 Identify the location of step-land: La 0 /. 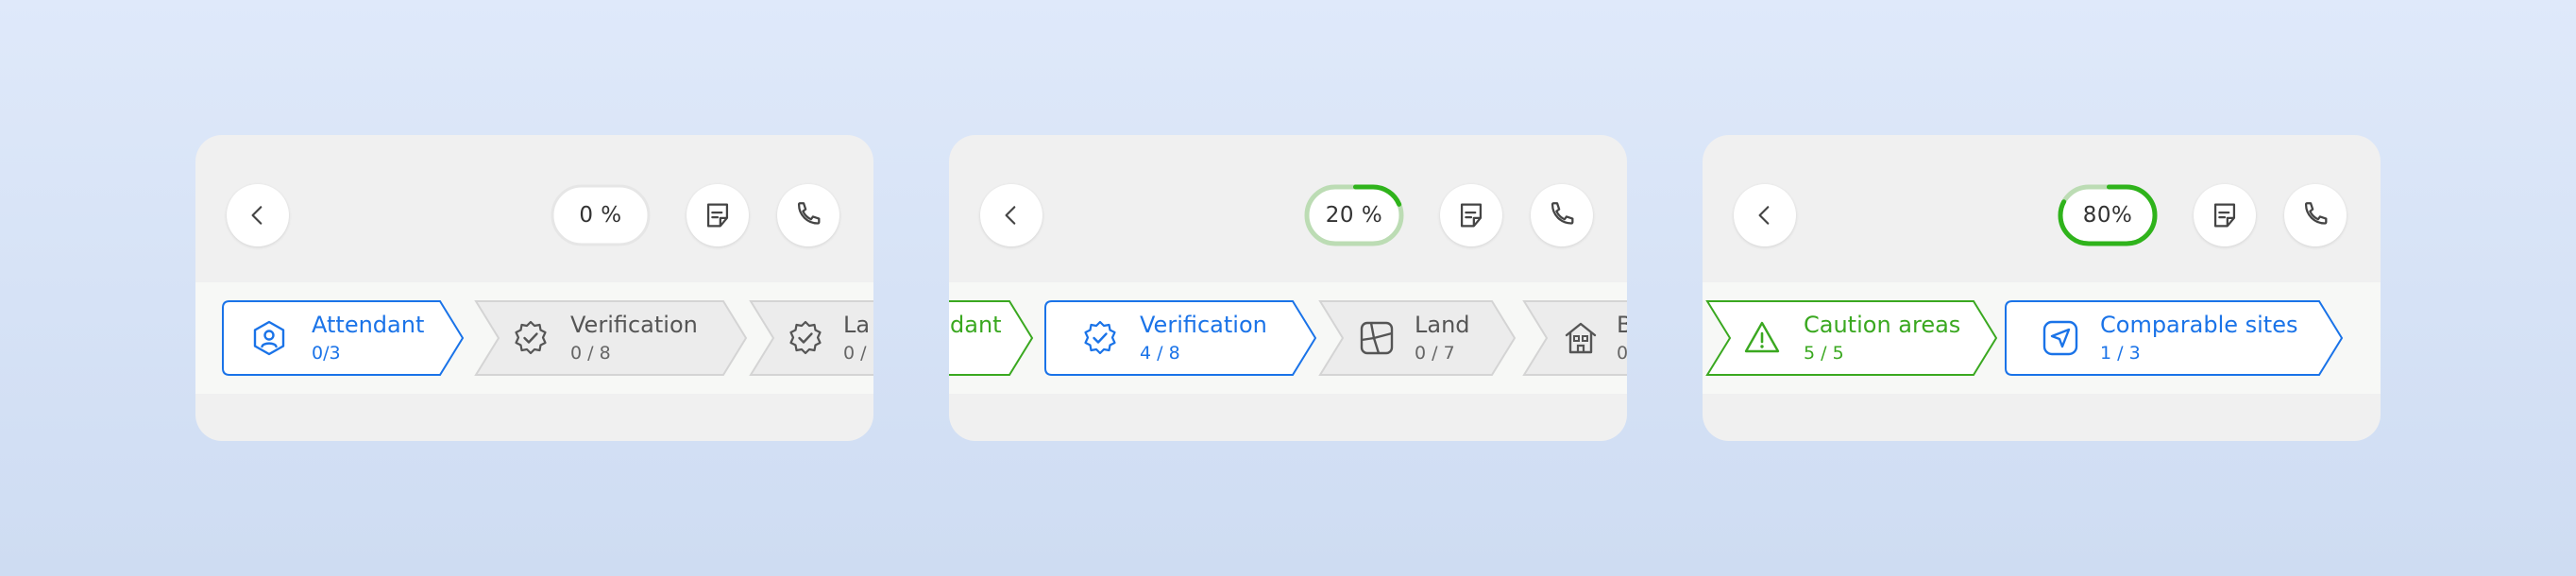
(811, 338).